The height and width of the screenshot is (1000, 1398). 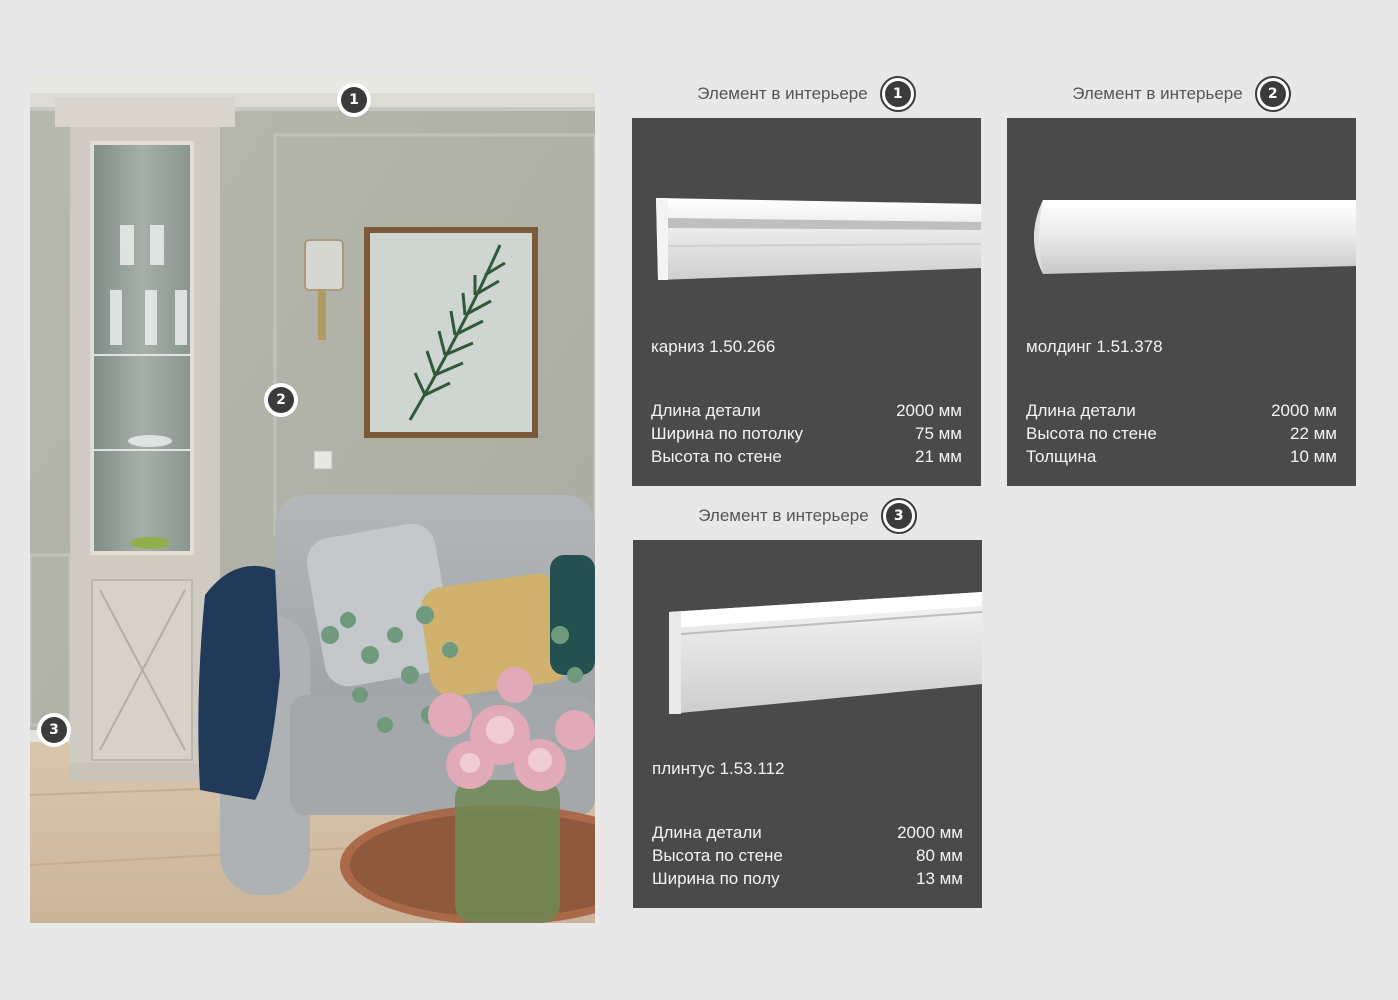 I want to click on photo-marker-3: 3, so click(x=54, y=730).